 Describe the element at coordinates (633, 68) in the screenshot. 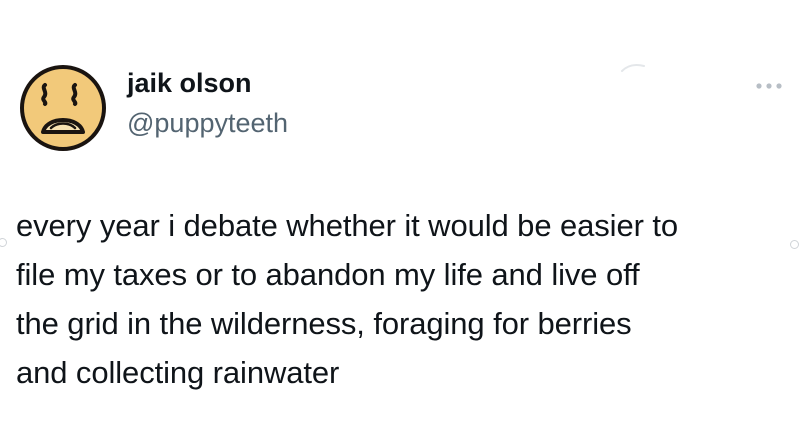

I see `faint-artifact` at that location.